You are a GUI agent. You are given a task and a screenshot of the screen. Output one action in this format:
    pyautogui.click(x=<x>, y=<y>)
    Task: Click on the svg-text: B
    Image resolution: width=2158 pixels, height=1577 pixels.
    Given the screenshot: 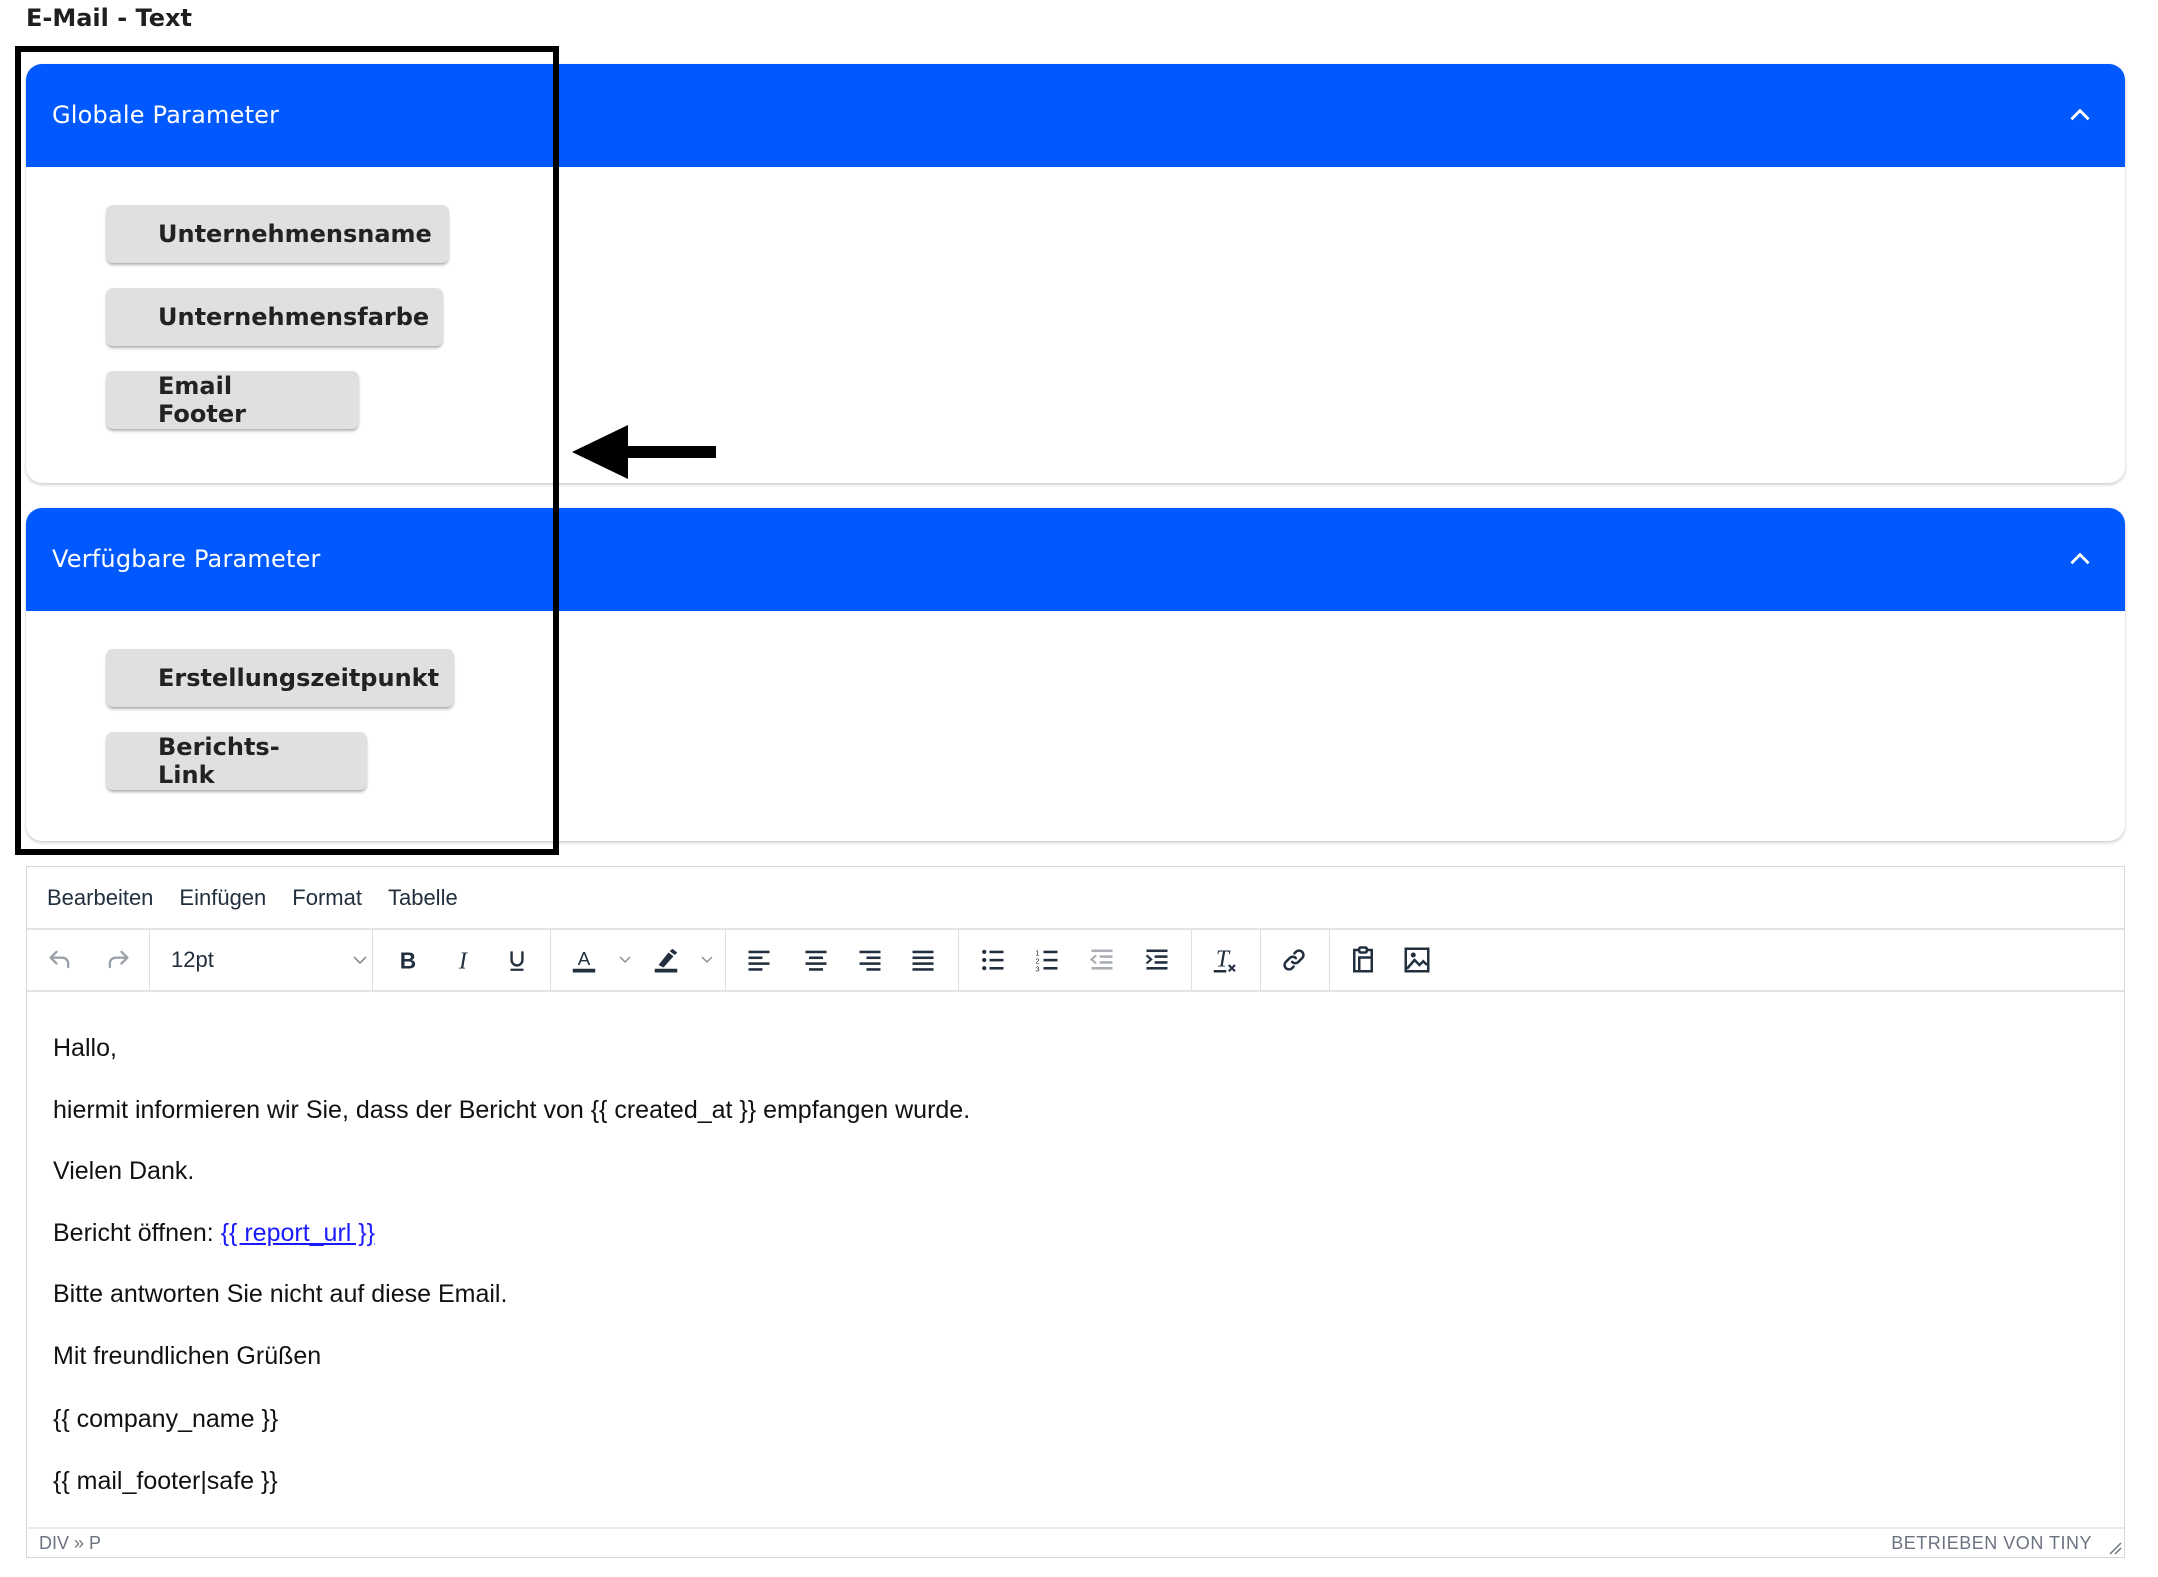 What is the action you would take?
    pyautogui.click(x=408, y=961)
    